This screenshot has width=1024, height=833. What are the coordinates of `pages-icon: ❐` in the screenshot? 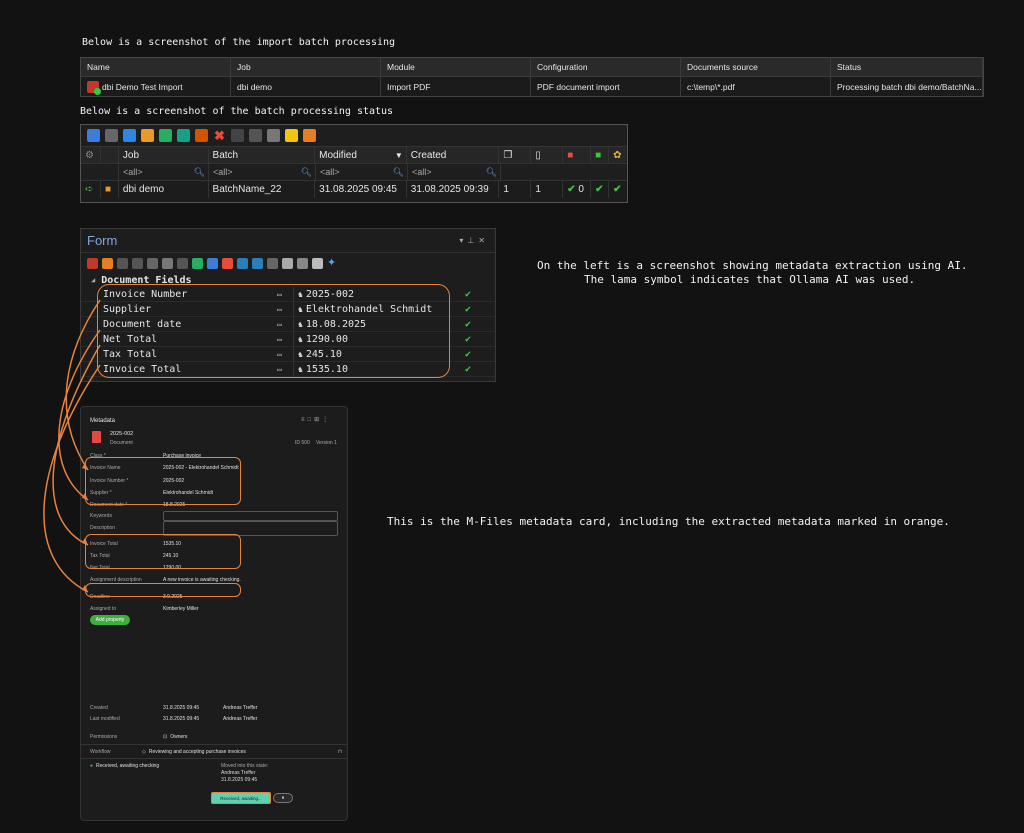 It's located at (515, 155).